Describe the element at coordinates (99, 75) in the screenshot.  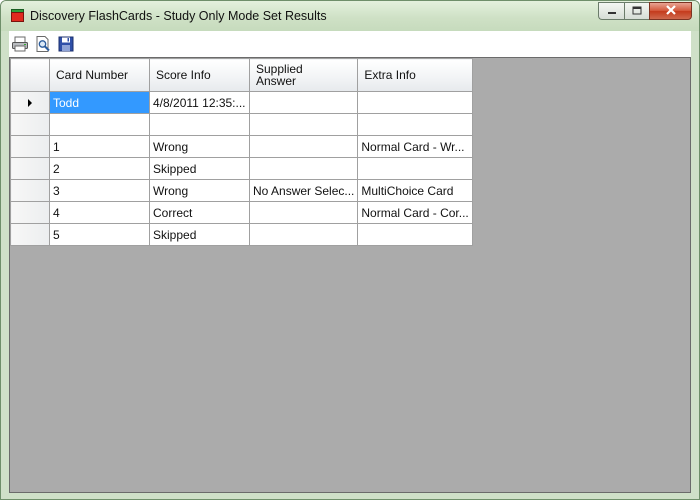
I see `column-header-card-number: Card Number` at that location.